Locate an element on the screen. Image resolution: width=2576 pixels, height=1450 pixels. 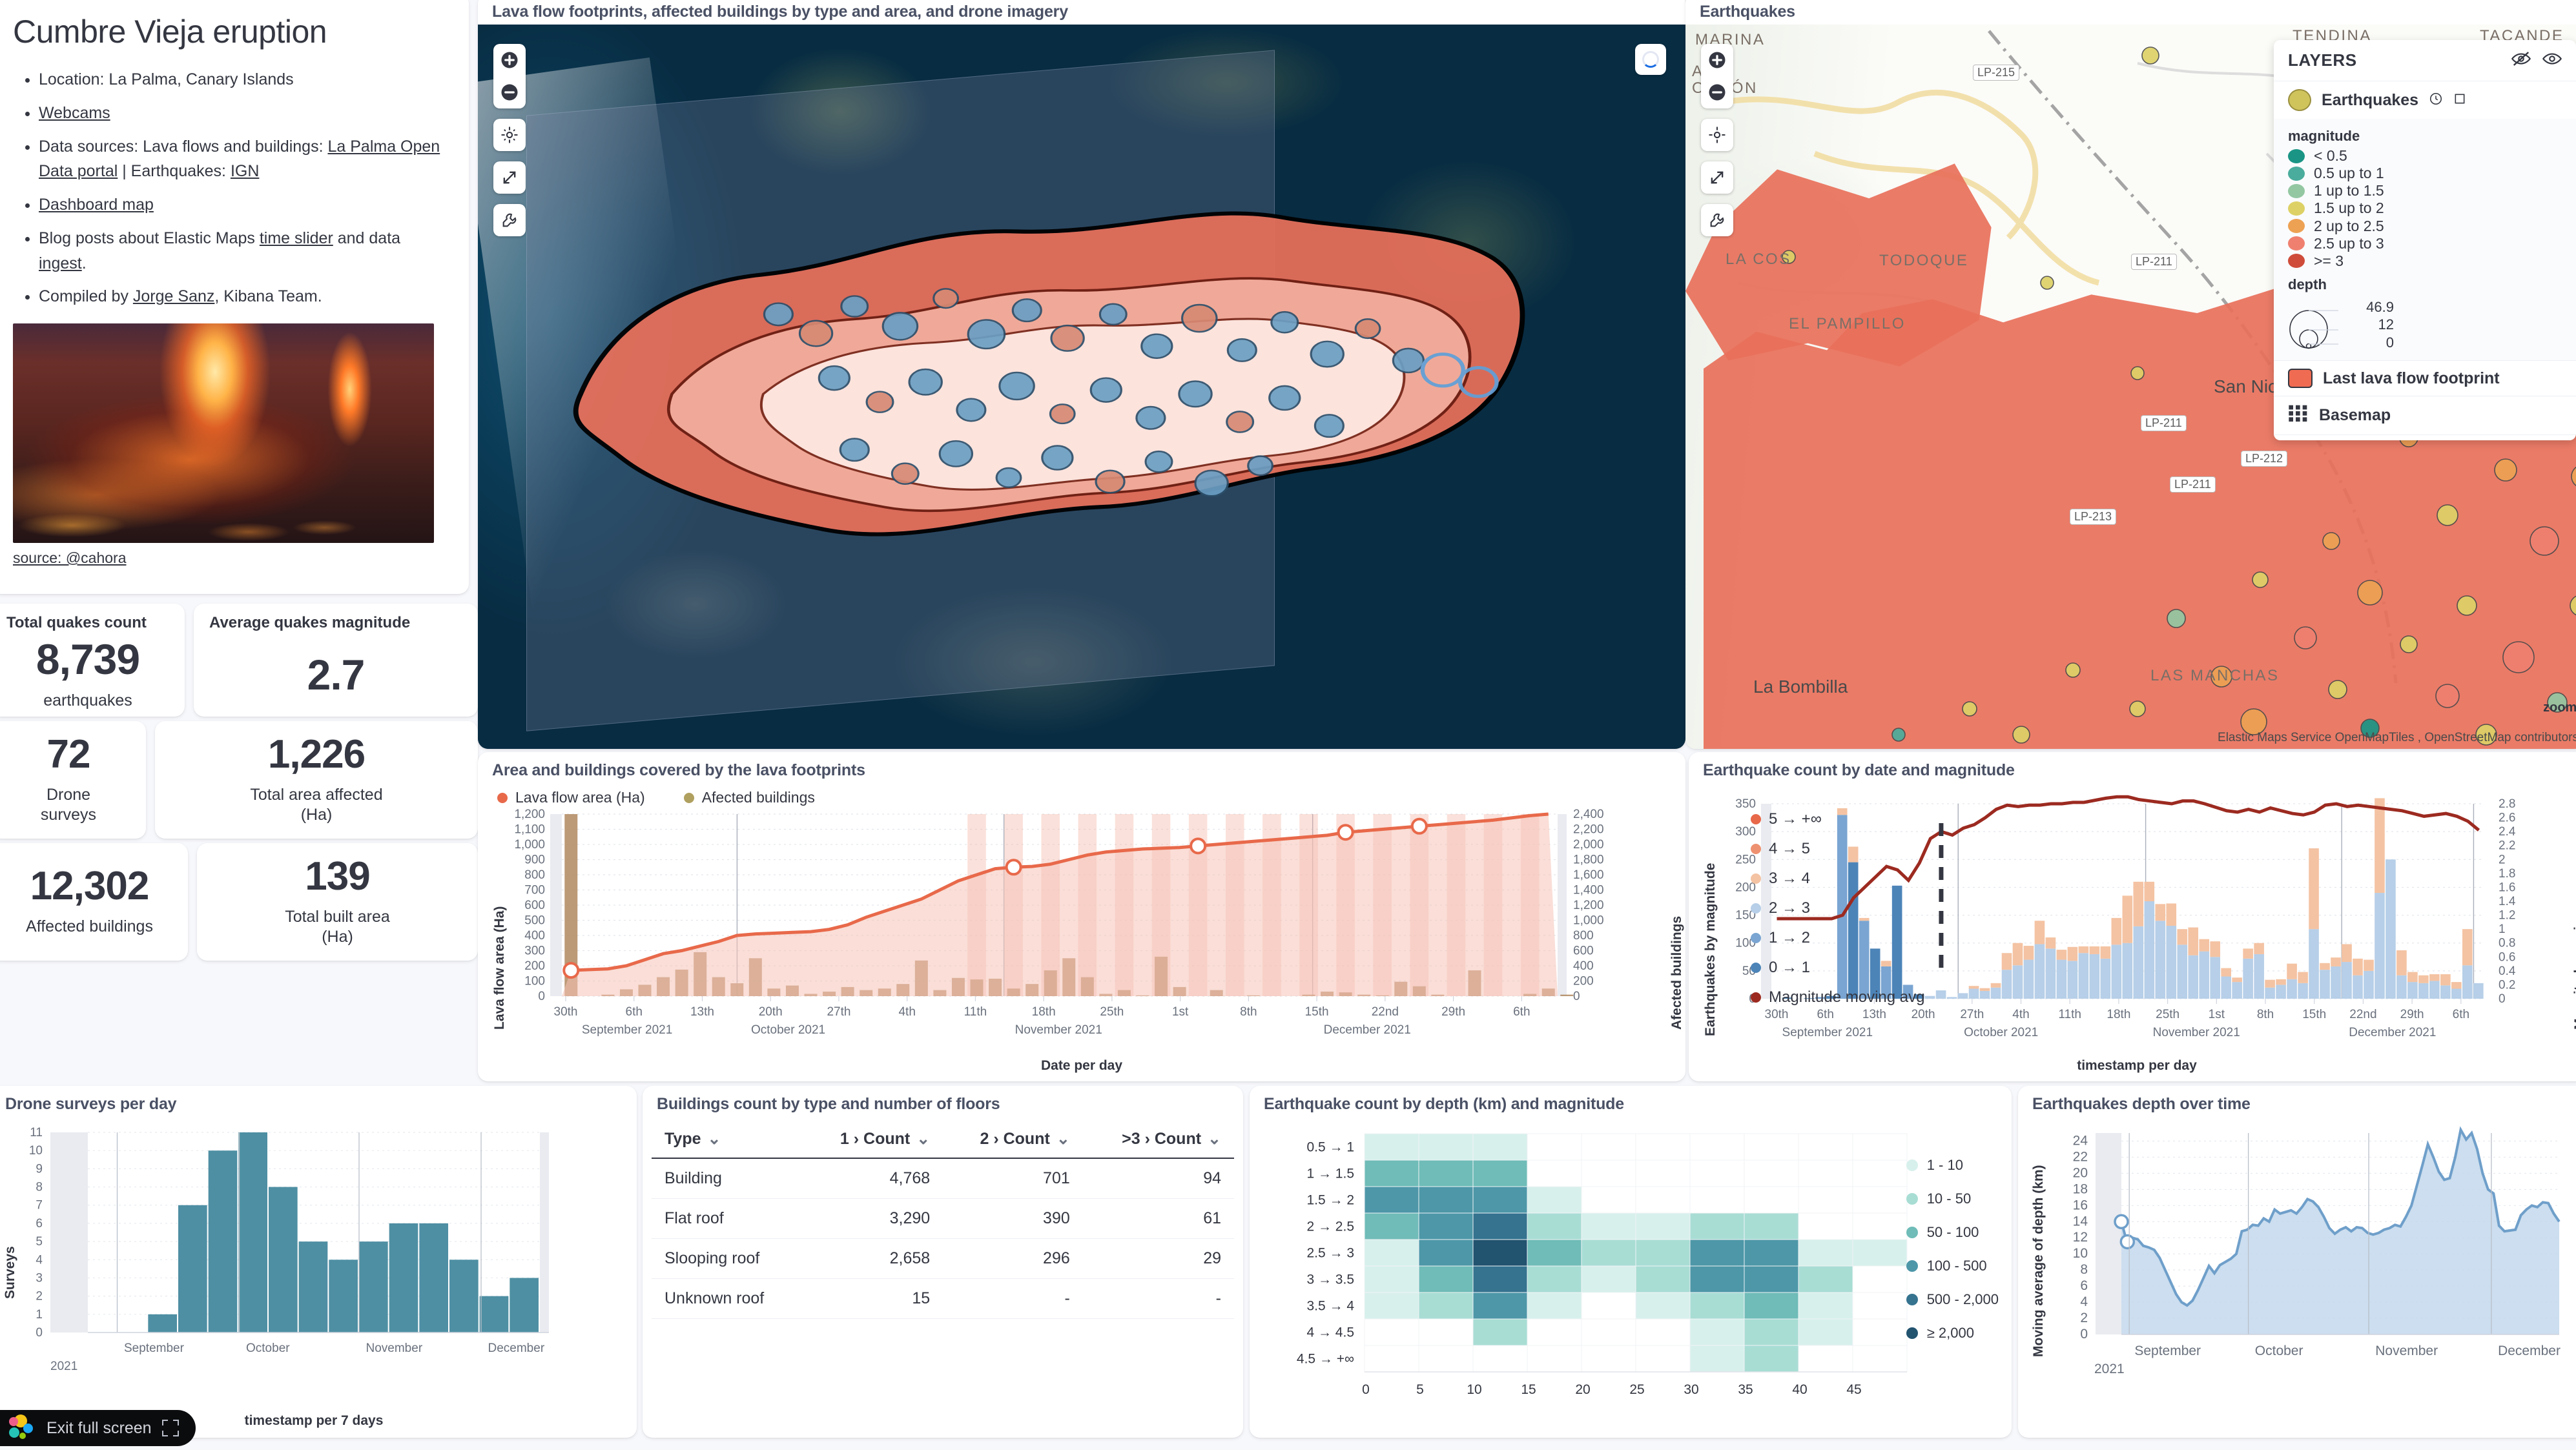
table-row: Building 4,768 701 94 is located at coordinates (943, 1178).